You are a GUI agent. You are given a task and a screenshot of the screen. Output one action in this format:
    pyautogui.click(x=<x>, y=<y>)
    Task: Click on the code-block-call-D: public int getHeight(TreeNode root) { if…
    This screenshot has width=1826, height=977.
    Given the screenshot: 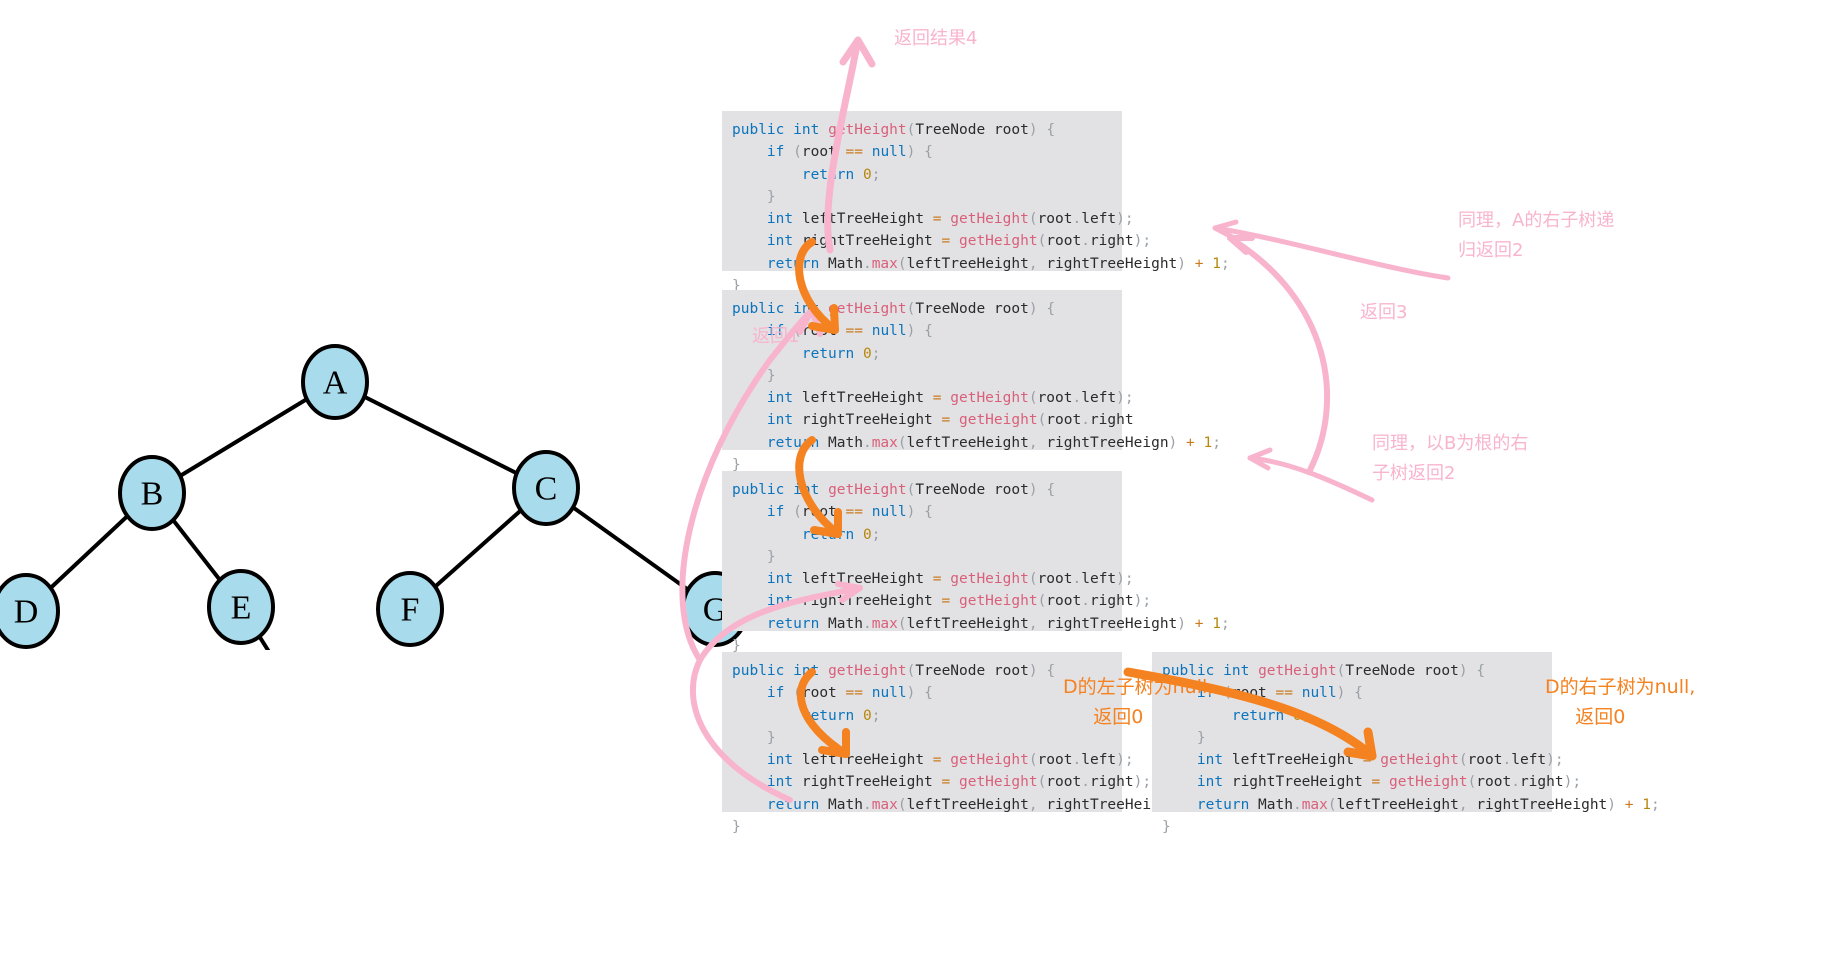 What is the action you would take?
    pyautogui.click(x=976, y=562)
    